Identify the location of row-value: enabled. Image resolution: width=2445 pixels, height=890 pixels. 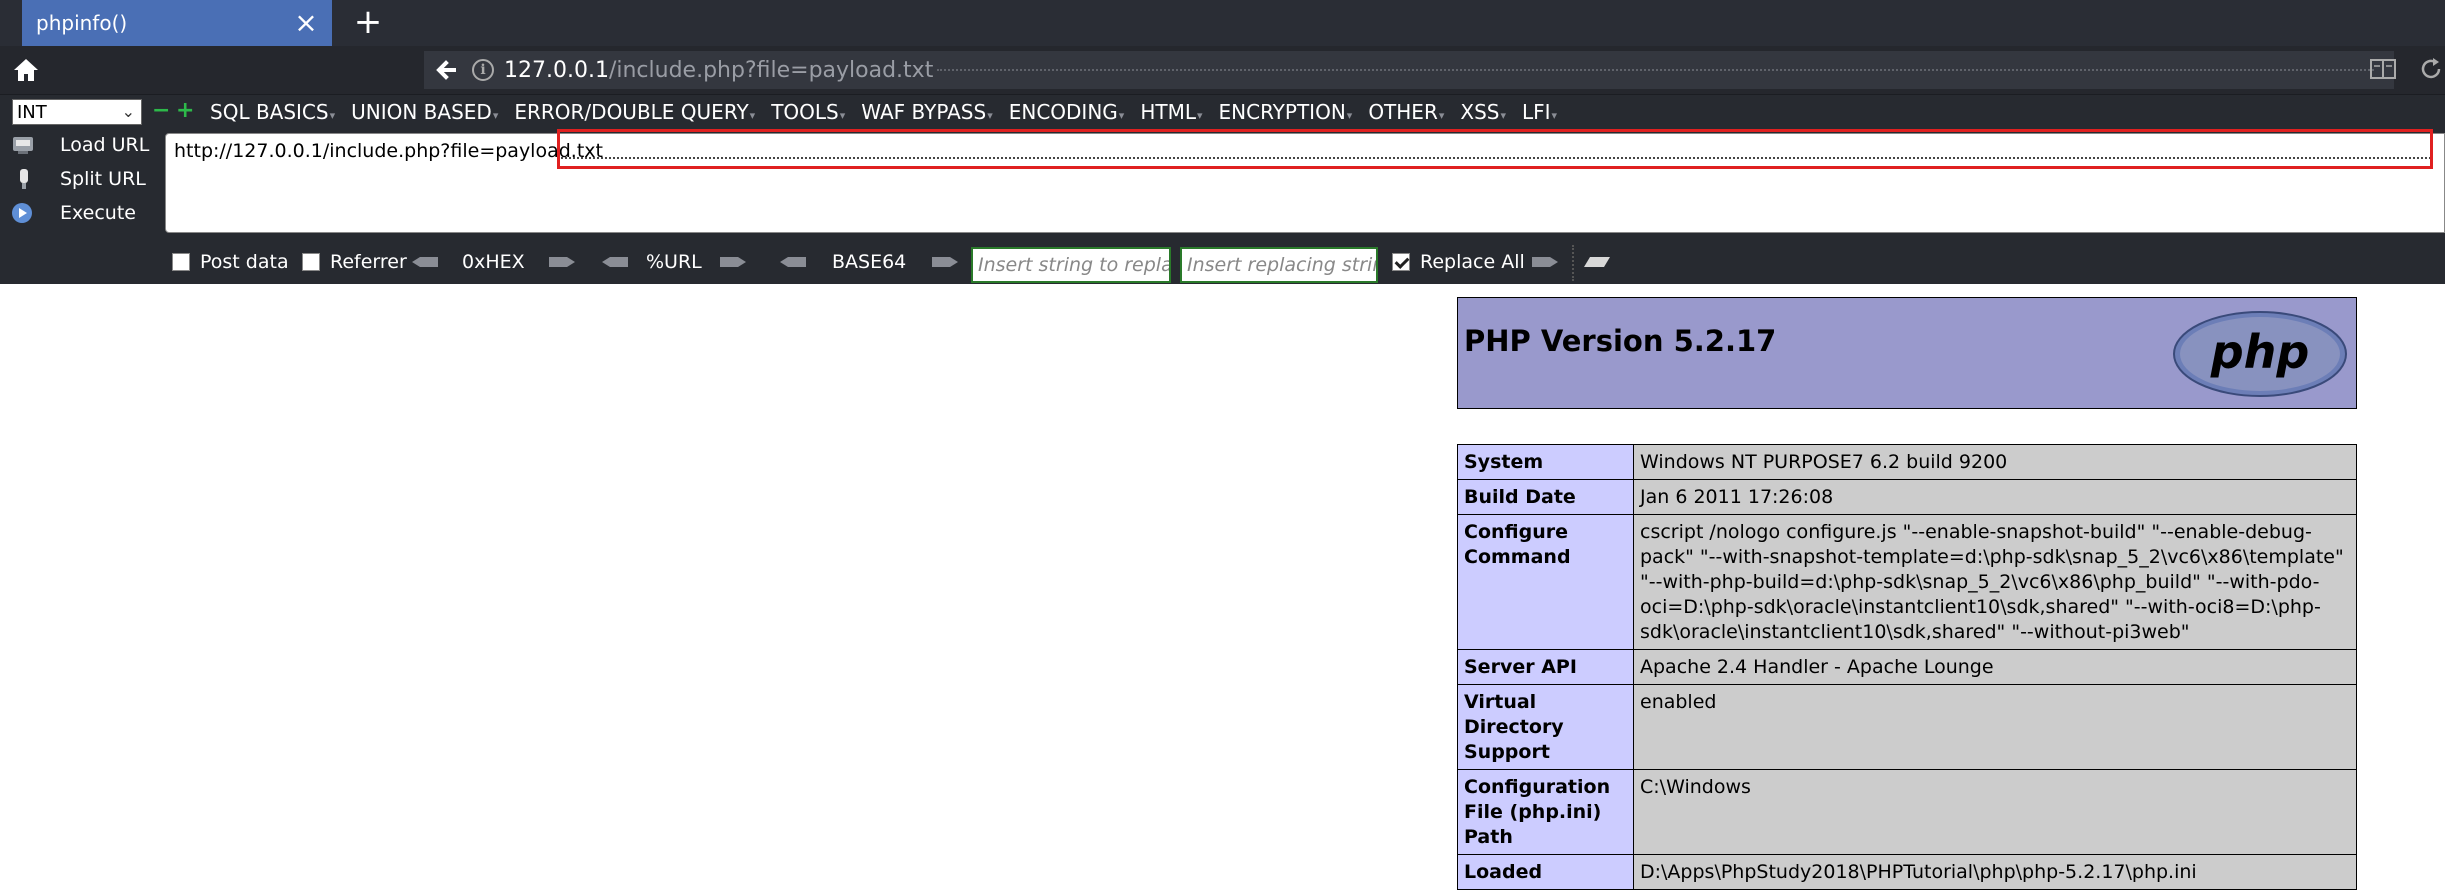
(1995, 727).